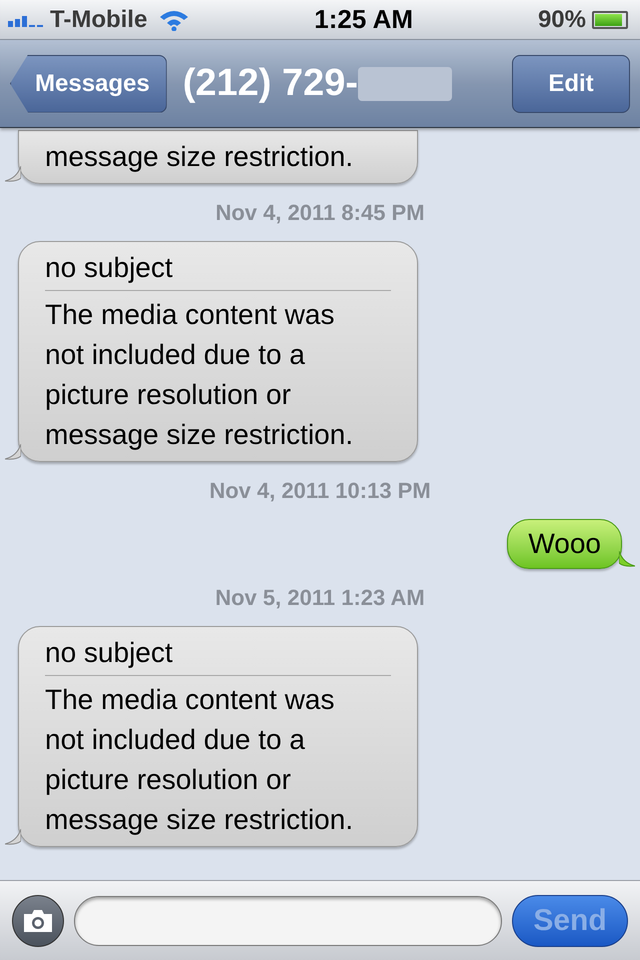  Describe the element at coordinates (562, 19) in the screenshot. I see `battery-percent: 90%` at that location.